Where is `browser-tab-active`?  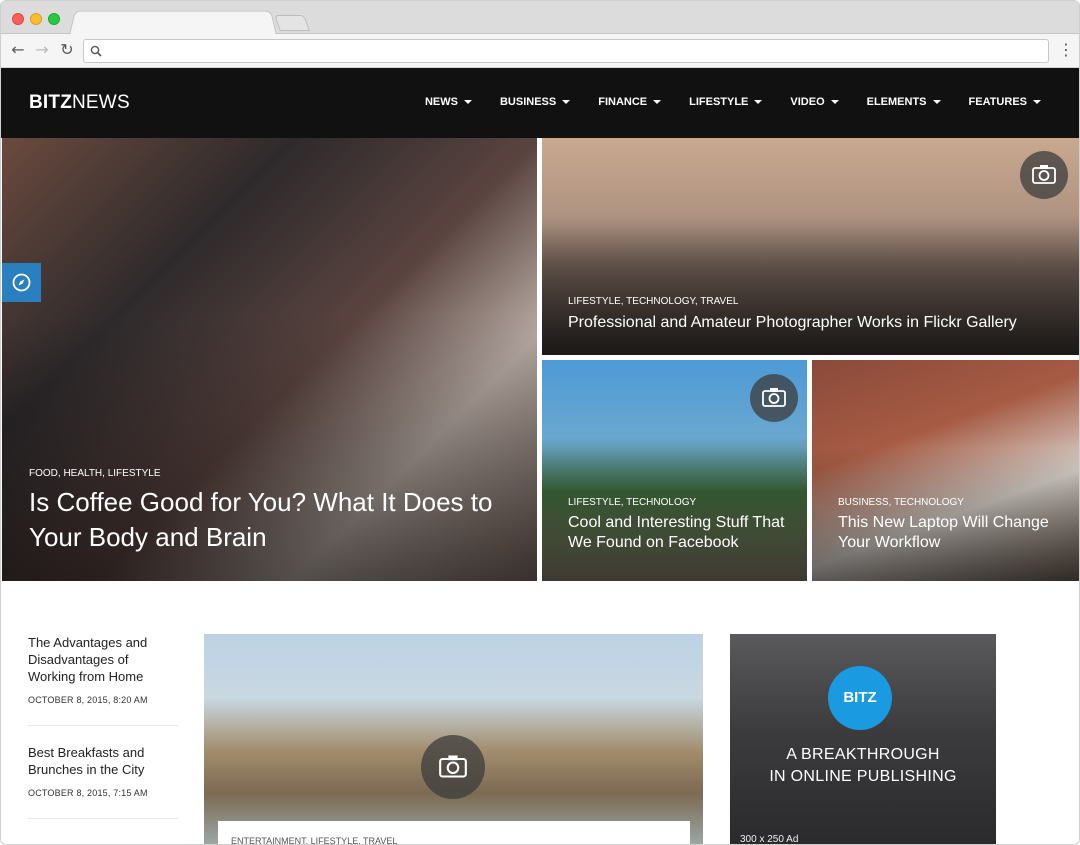
browser-tab-active is located at coordinates (173, 23).